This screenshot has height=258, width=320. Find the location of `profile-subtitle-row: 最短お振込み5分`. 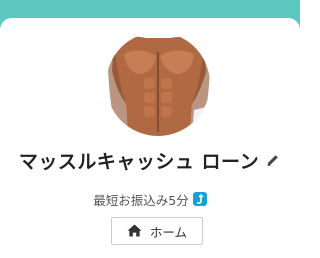

profile-subtitle-row: 最短お振込み5分 is located at coordinates (150, 199).